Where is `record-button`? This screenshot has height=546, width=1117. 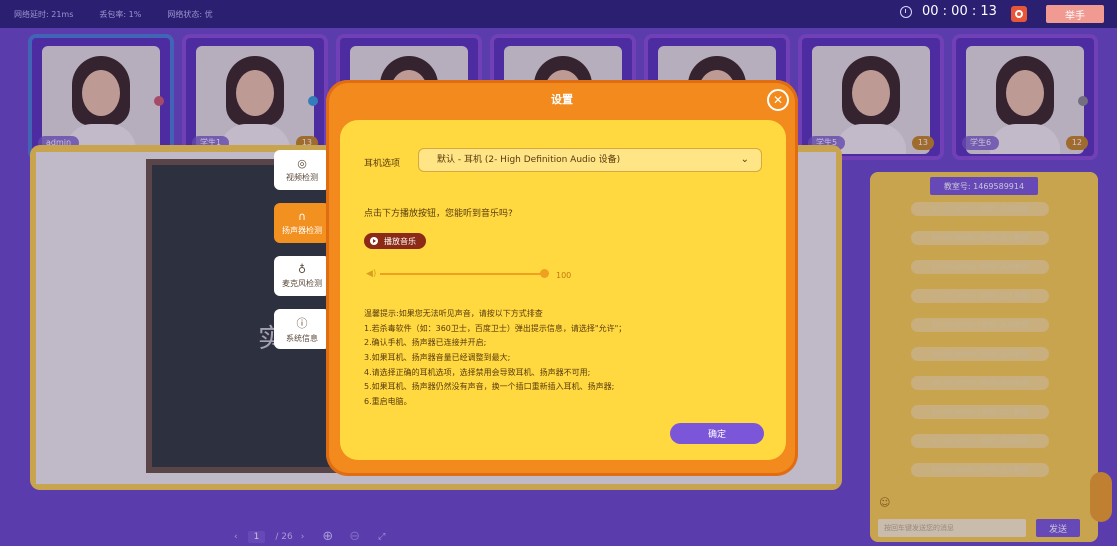
record-button is located at coordinates (1019, 14).